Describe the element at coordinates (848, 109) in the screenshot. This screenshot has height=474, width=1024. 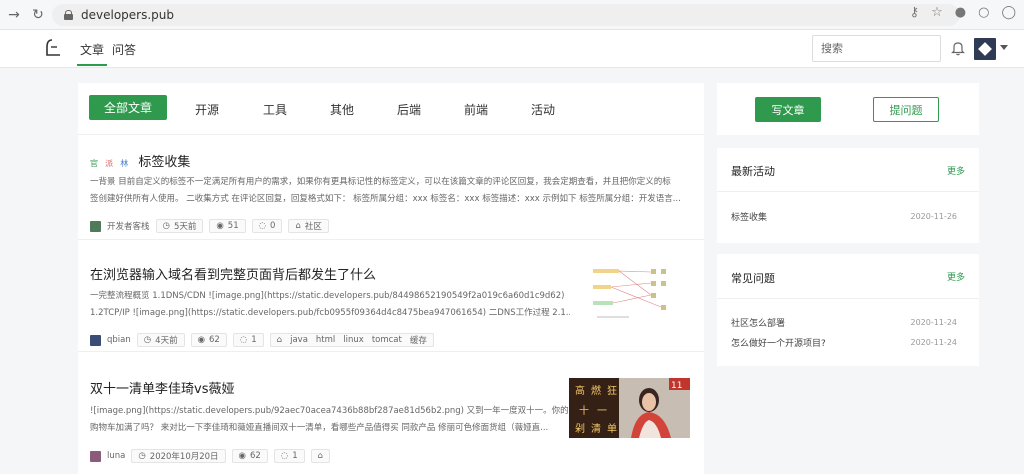
I see `action-card: 写文章 提问题` at that location.